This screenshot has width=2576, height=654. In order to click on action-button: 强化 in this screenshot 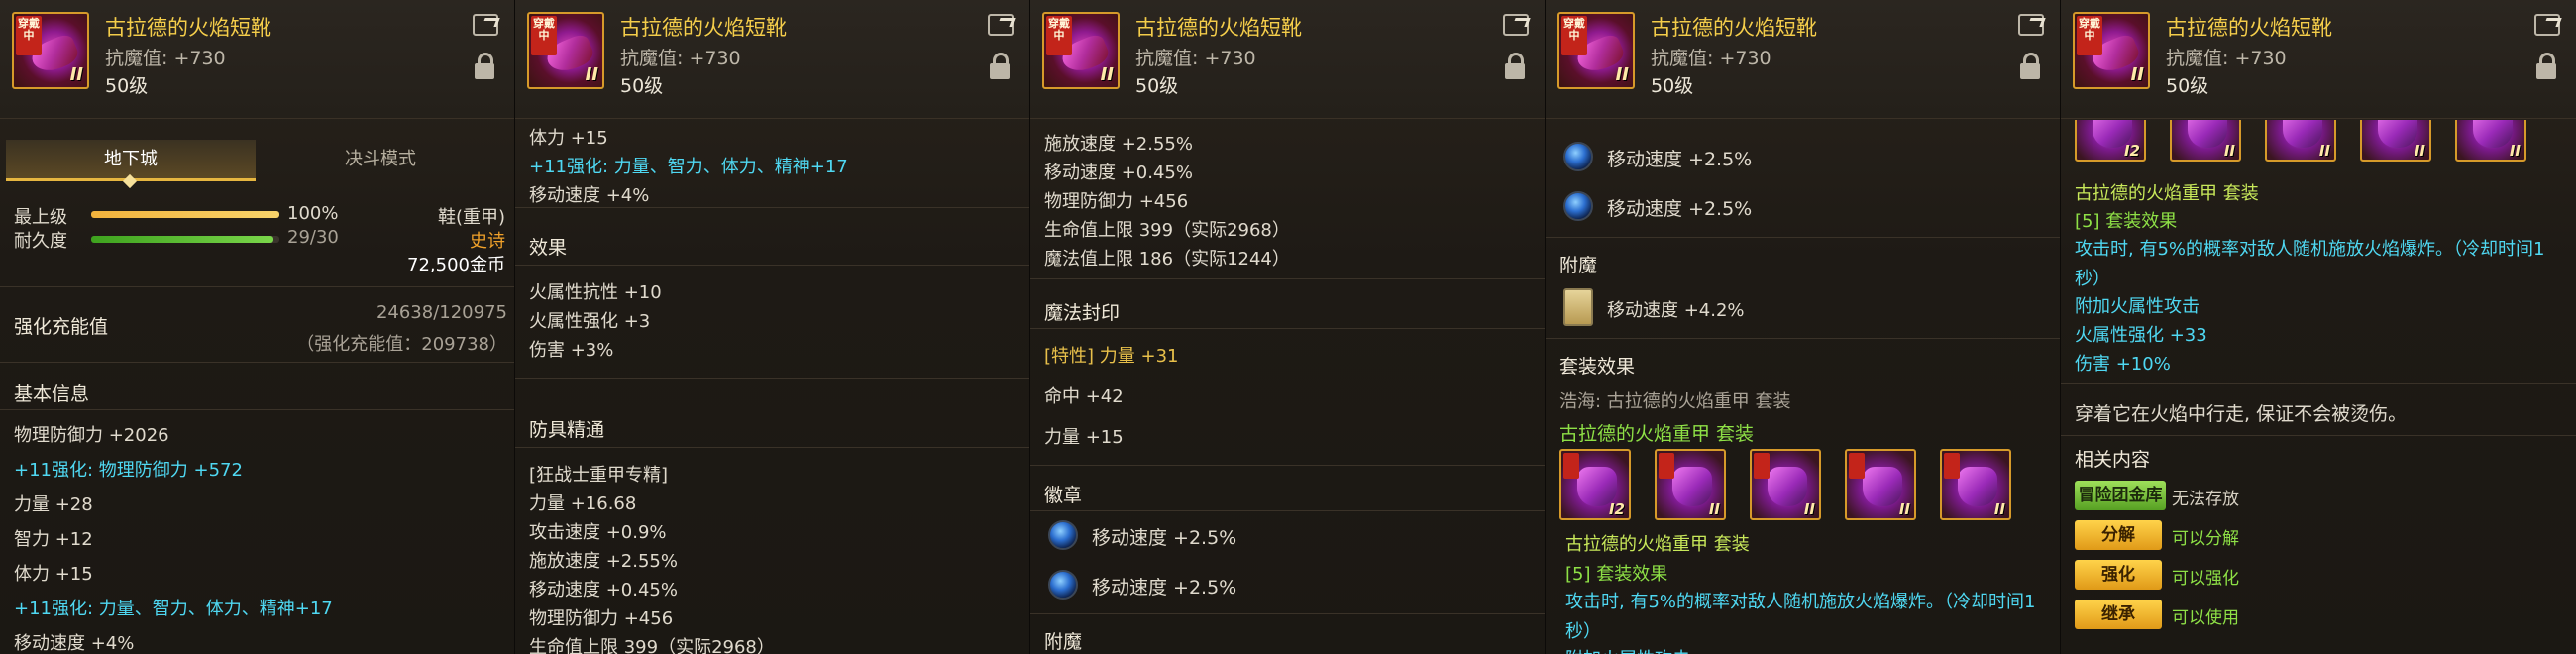, I will do `click(2118, 575)`.